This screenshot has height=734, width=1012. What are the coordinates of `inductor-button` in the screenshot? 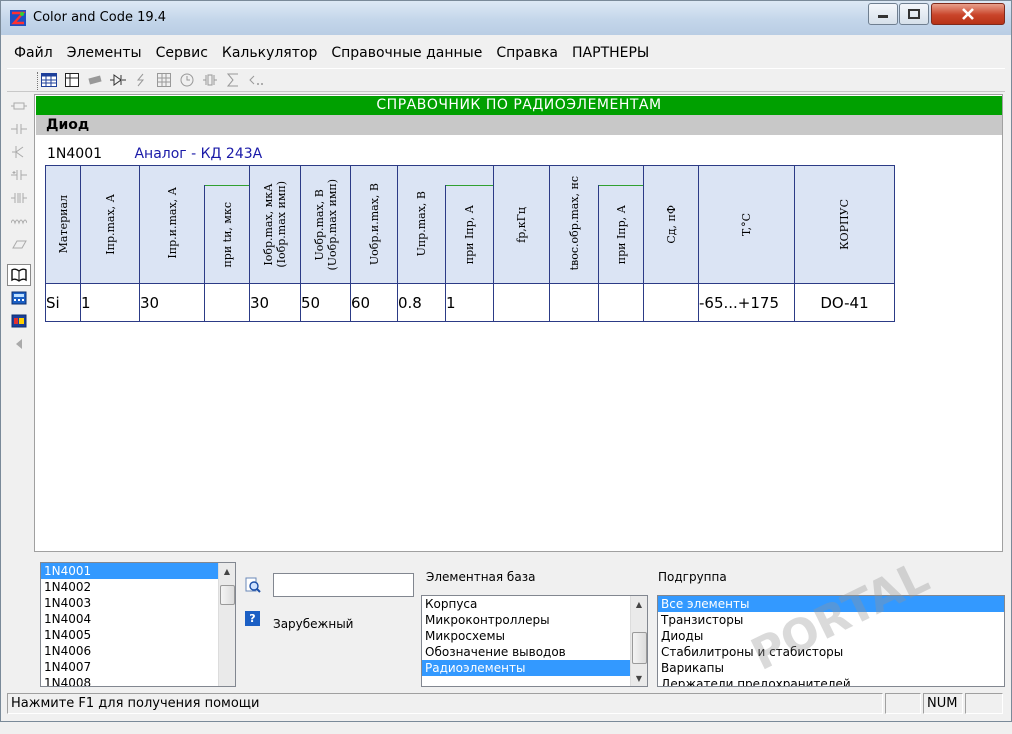 It's located at (19, 221).